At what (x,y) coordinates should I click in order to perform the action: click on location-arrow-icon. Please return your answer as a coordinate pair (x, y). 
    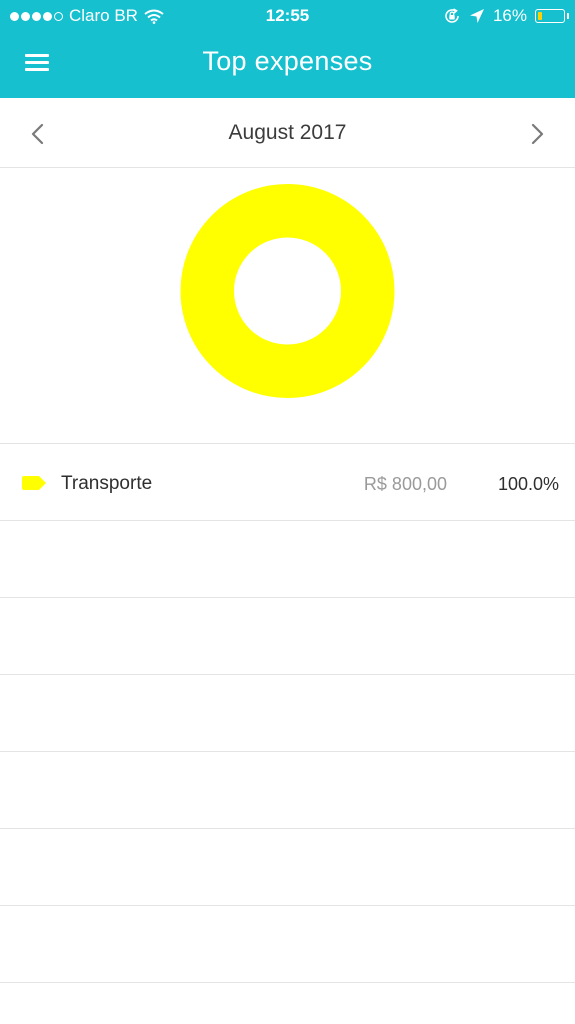
    Looking at the image, I should click on (476, 16).